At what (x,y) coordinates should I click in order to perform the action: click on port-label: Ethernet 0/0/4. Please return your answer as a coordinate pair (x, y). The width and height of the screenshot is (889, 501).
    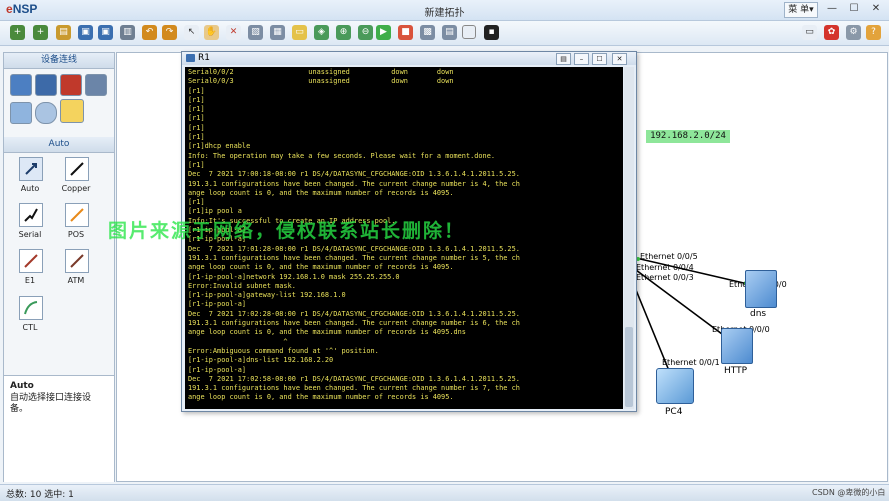
    Looking at the image, I should click on (665, 267).